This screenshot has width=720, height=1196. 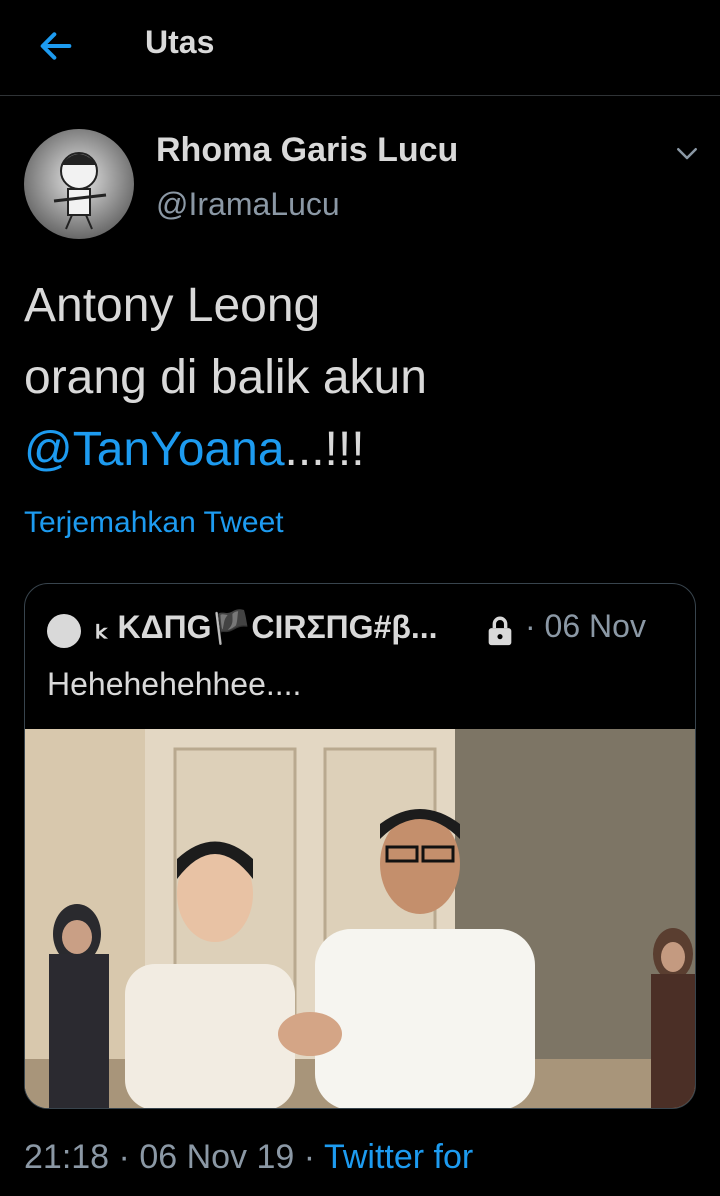 What do you see at coordinates (180, 42) in the screenshot?
I see `page-title: Utas` at bounding box center [180, 42].